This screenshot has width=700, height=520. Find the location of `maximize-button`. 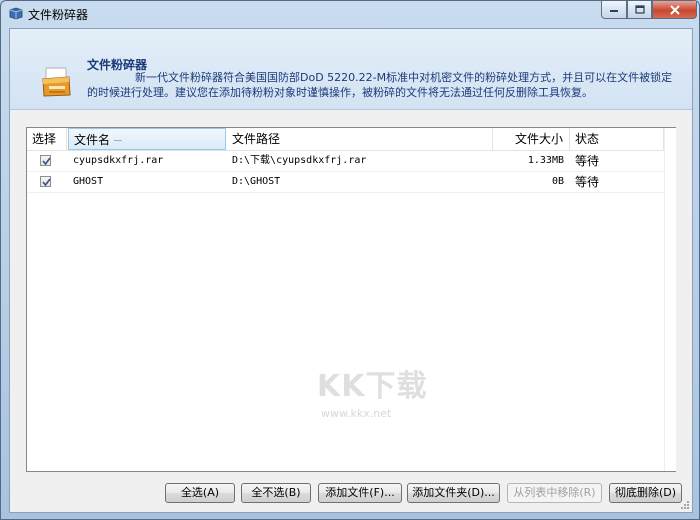

maximize-button is located at coordinates (639, 10).